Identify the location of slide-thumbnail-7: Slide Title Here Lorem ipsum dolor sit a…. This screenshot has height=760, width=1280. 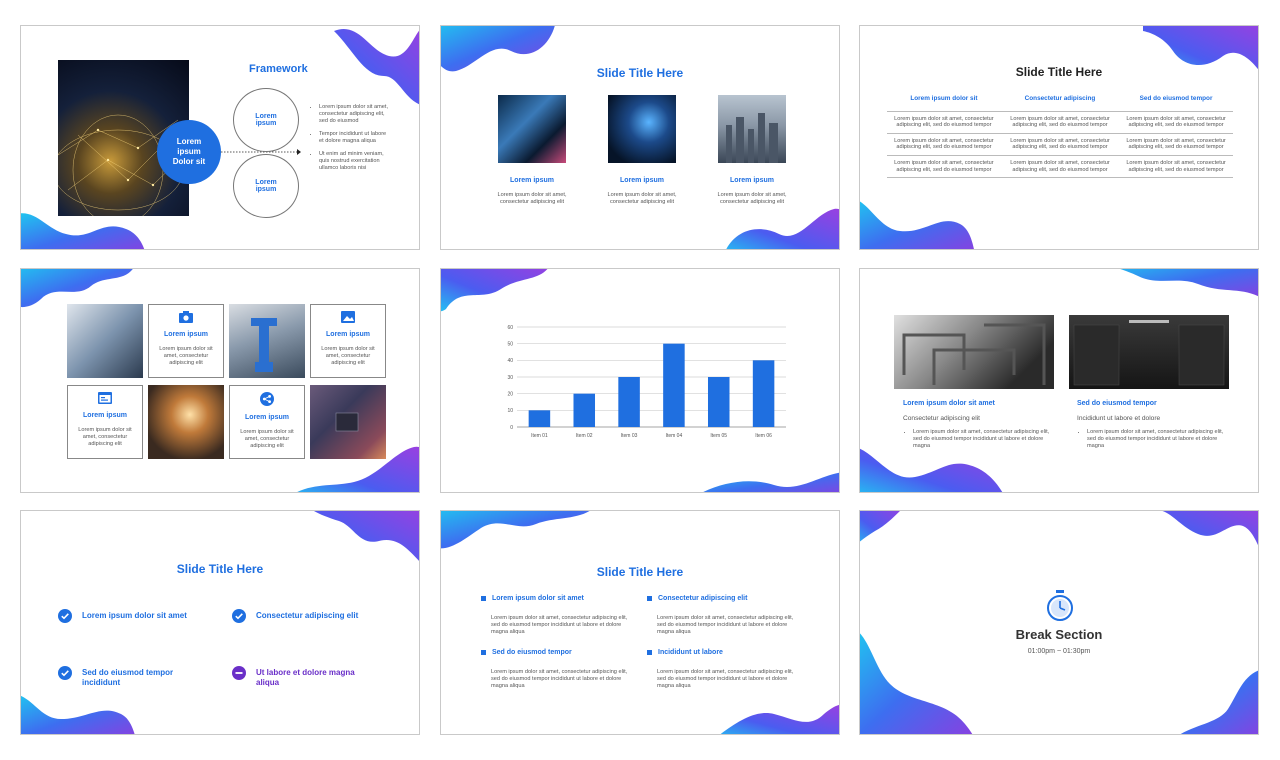
(220, 622).